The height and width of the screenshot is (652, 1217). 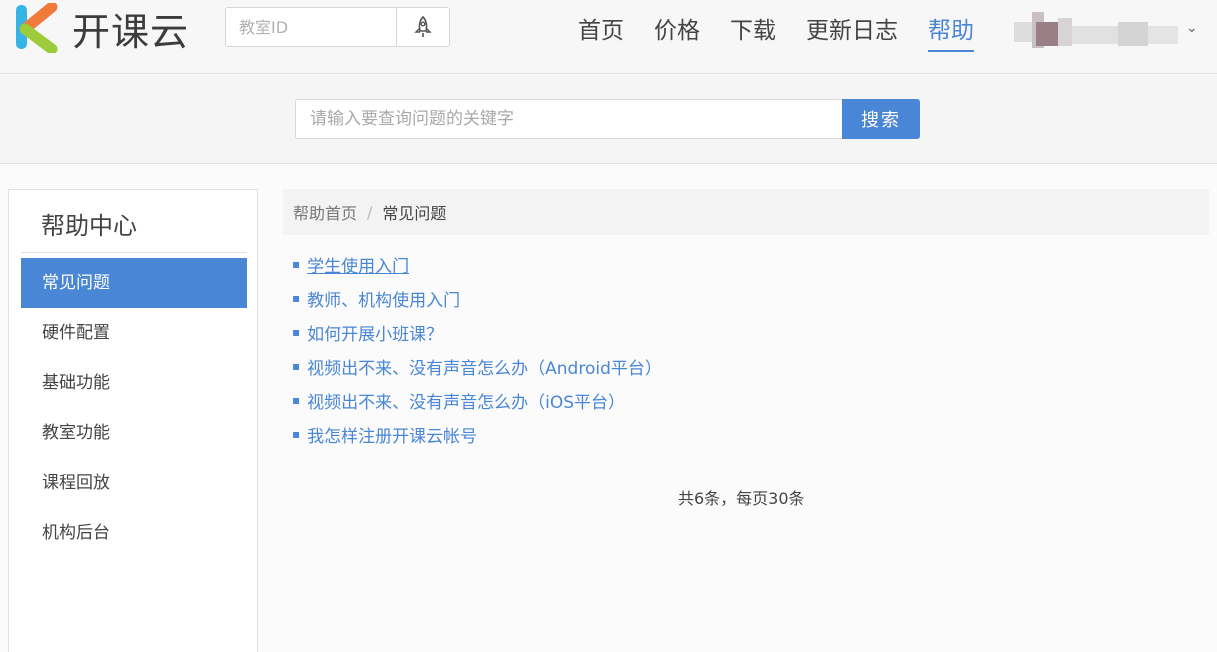 What do you see at coordinates (1192, 28) in the screenshot?
I see `chevron-down-icon: ⌄` at bounding box center [1192, 28].